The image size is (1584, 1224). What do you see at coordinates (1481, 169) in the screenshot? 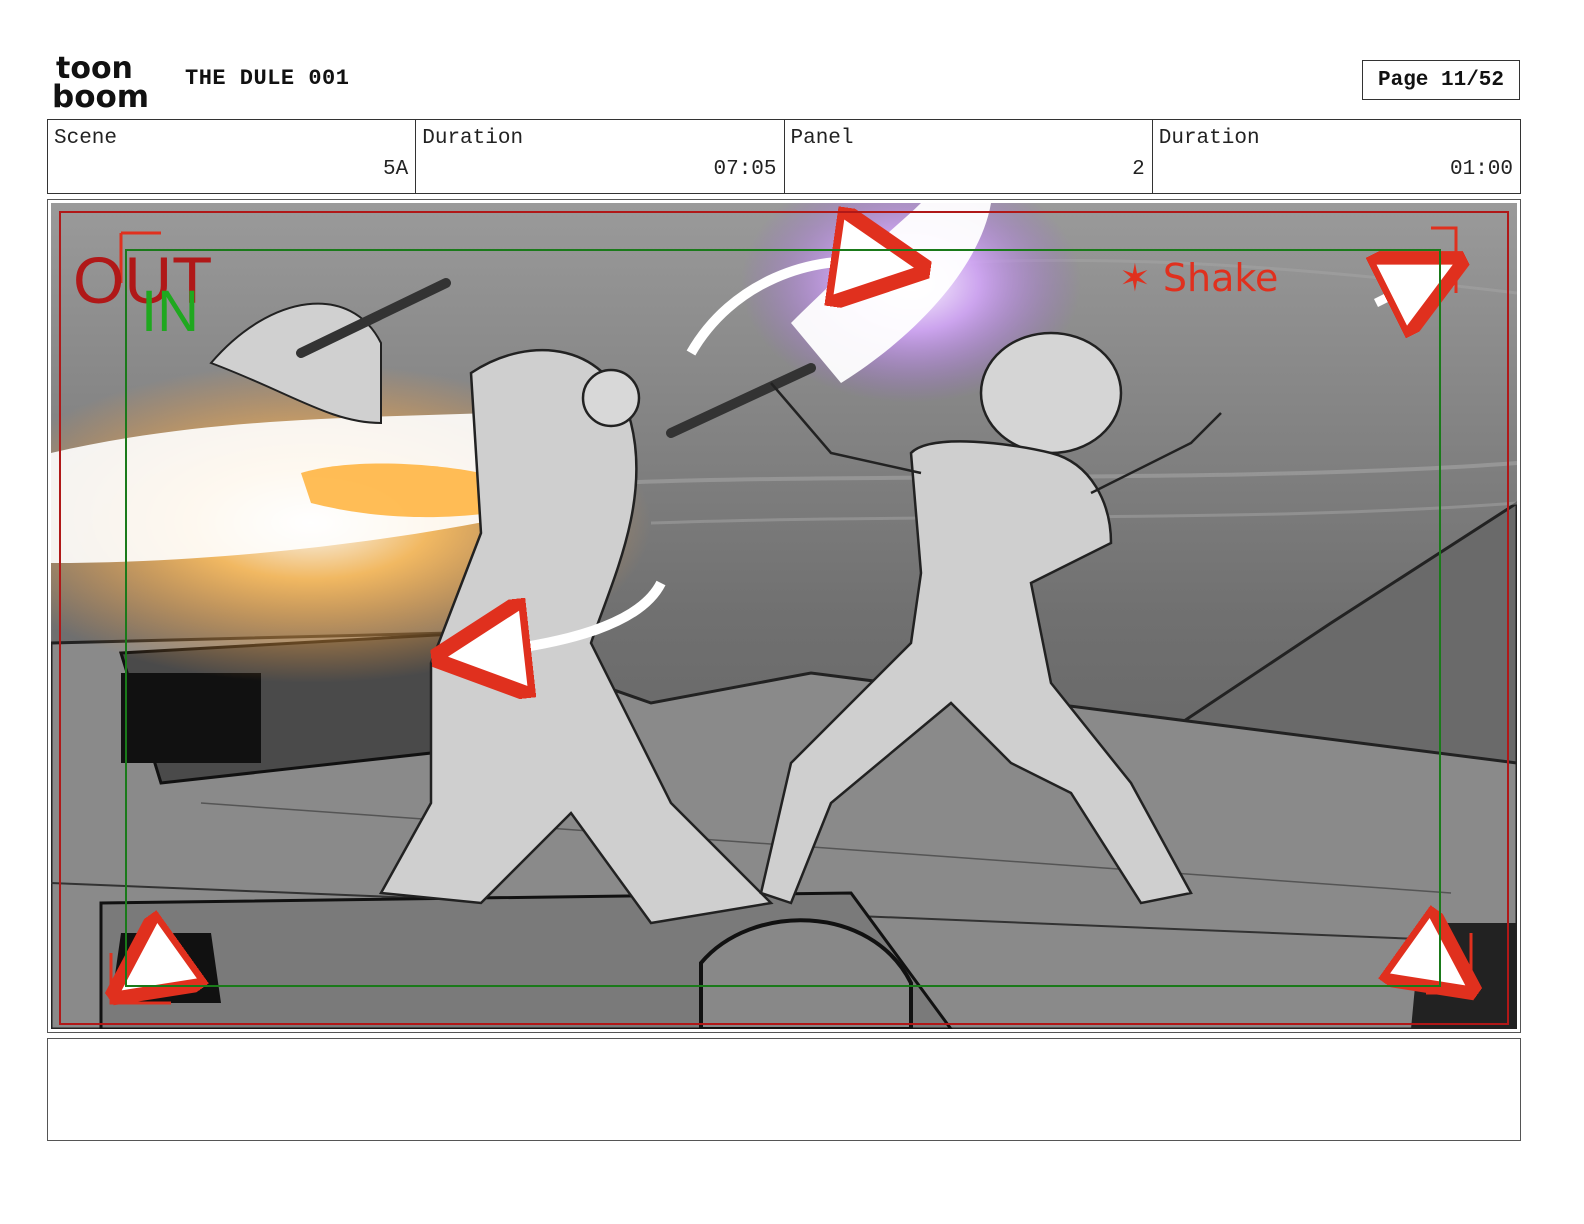
I see `panel-duration-value: 01:00` at bounding box center [1481, 169].